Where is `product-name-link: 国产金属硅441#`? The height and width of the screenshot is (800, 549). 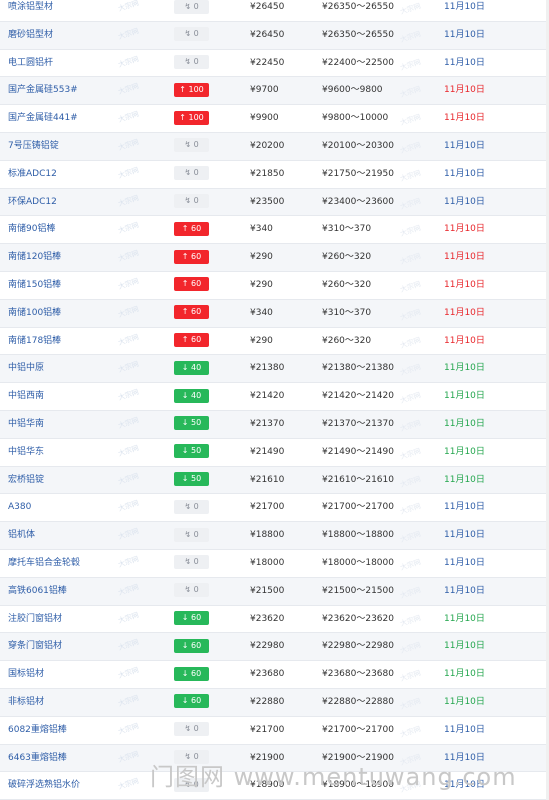
product-name-link: 国产金属硅441# is located at coordinates (43, 119).